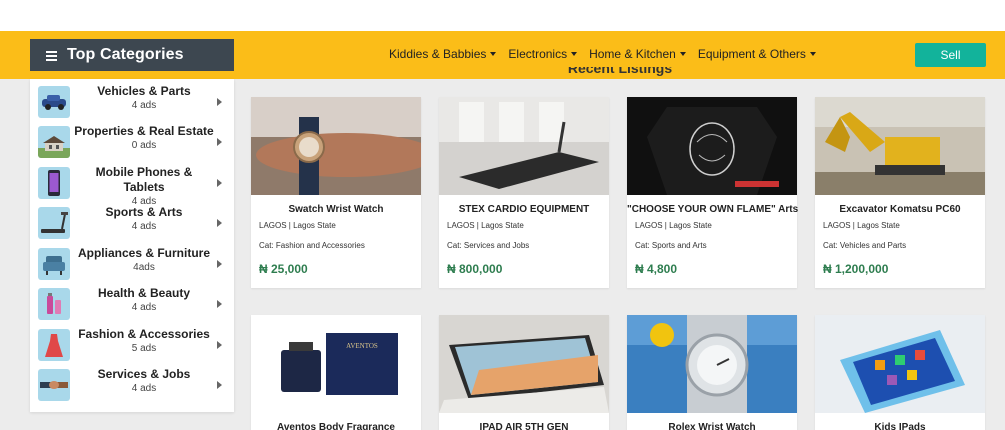 Image resolution: width=1005 pixels, height=430 pixels. What do you see at coordinates (475, 269) in the screenshot?
I see `listing-price: ₦ 800,000` at bounding box center [475, 269].